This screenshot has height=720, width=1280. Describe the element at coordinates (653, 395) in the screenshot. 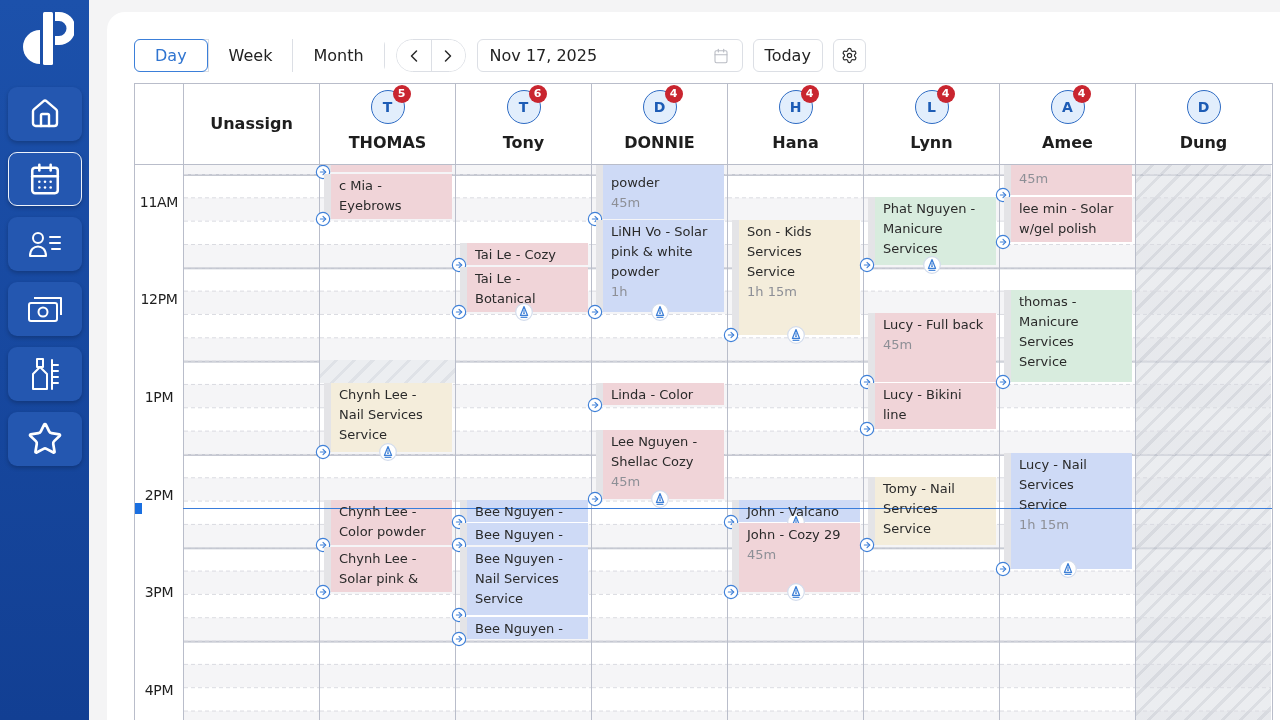

I see `appointment-title: Linda - Color` at that location.